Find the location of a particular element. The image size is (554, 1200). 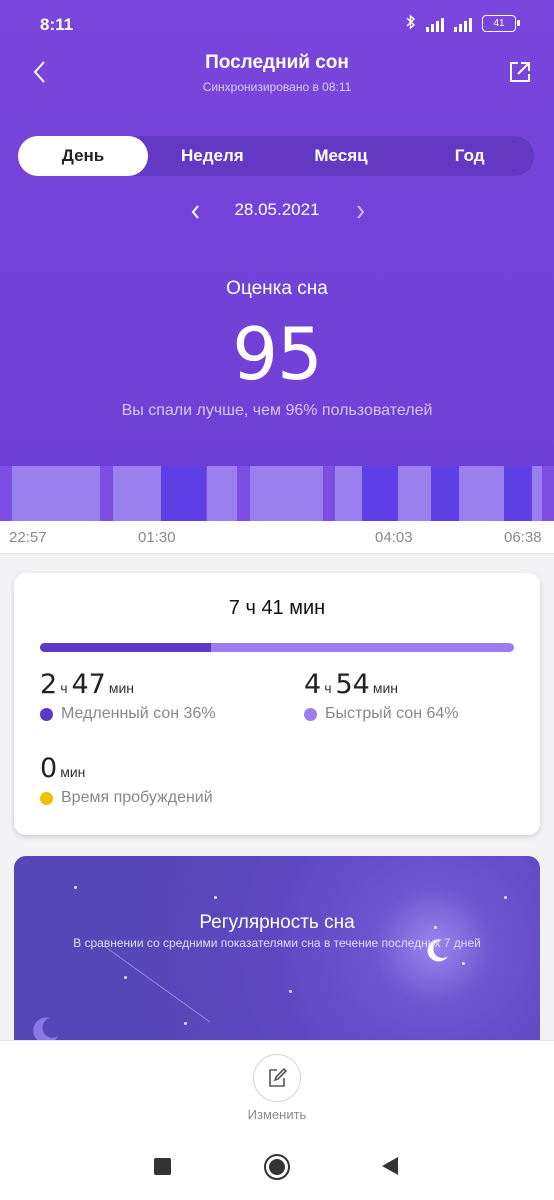

edit-icon is located at coordinates (278, 1077).